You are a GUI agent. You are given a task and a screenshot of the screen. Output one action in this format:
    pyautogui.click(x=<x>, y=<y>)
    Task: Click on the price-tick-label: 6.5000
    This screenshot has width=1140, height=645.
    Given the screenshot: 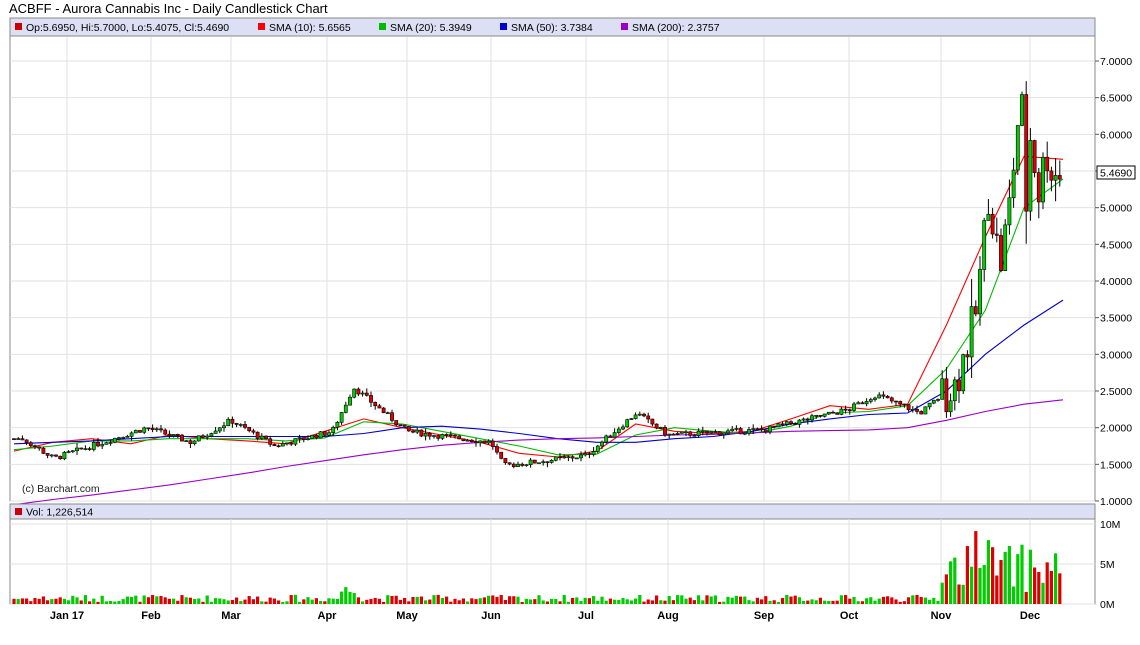 What is the action you would take?
    pyautogui.click(x=1116, y=99)
    